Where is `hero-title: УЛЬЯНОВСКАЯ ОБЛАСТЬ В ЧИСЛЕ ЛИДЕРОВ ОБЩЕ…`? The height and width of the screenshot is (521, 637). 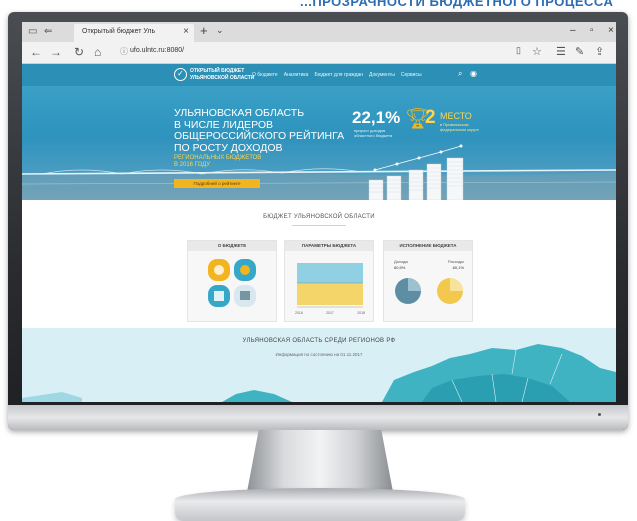
hero-title: УЛЬЯНОВСКАЯ ОБЛАСТЬ В ЧИСЛЕ ЛИДЕРОВ ОБЩЕ… is located at coordinates (259, 130).